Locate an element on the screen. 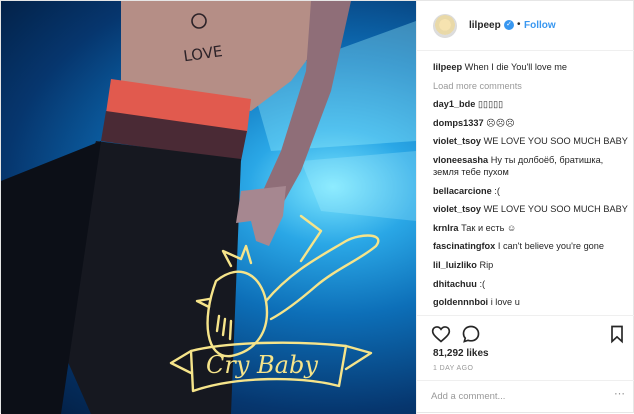 The height and width of the screenshot is (414, 634). comment-row: dhitachuu :( is located at coordinates (531, 284).